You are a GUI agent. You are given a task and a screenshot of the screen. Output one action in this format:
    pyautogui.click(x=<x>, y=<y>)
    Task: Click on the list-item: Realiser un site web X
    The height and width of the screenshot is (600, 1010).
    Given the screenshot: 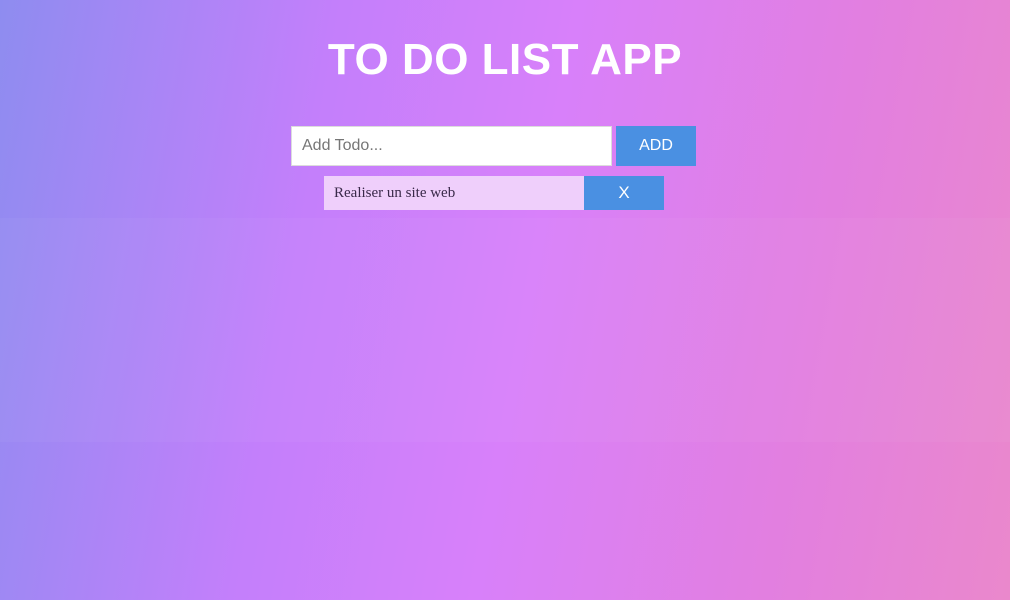 What is the action you would take?
    pyautogui.click(x=494, y=193)
    